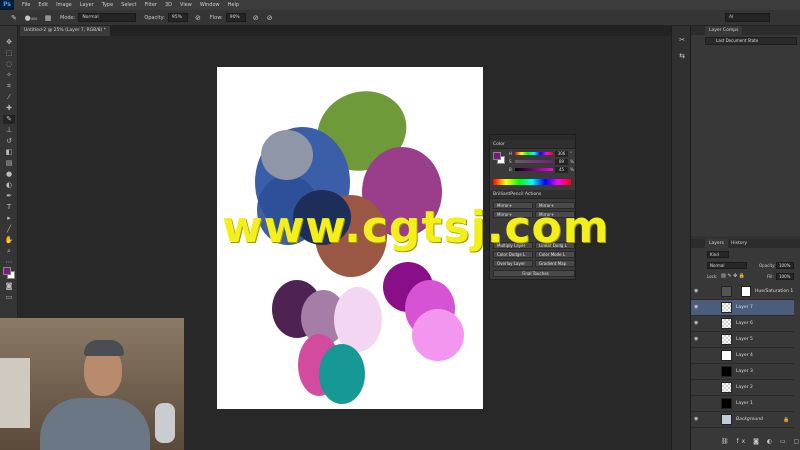 This screenshot has height=450, width=800. Describe the element at coordinates (682, 40) in the screenshot. I see `tools-collapse-icon: ✂` at that location.